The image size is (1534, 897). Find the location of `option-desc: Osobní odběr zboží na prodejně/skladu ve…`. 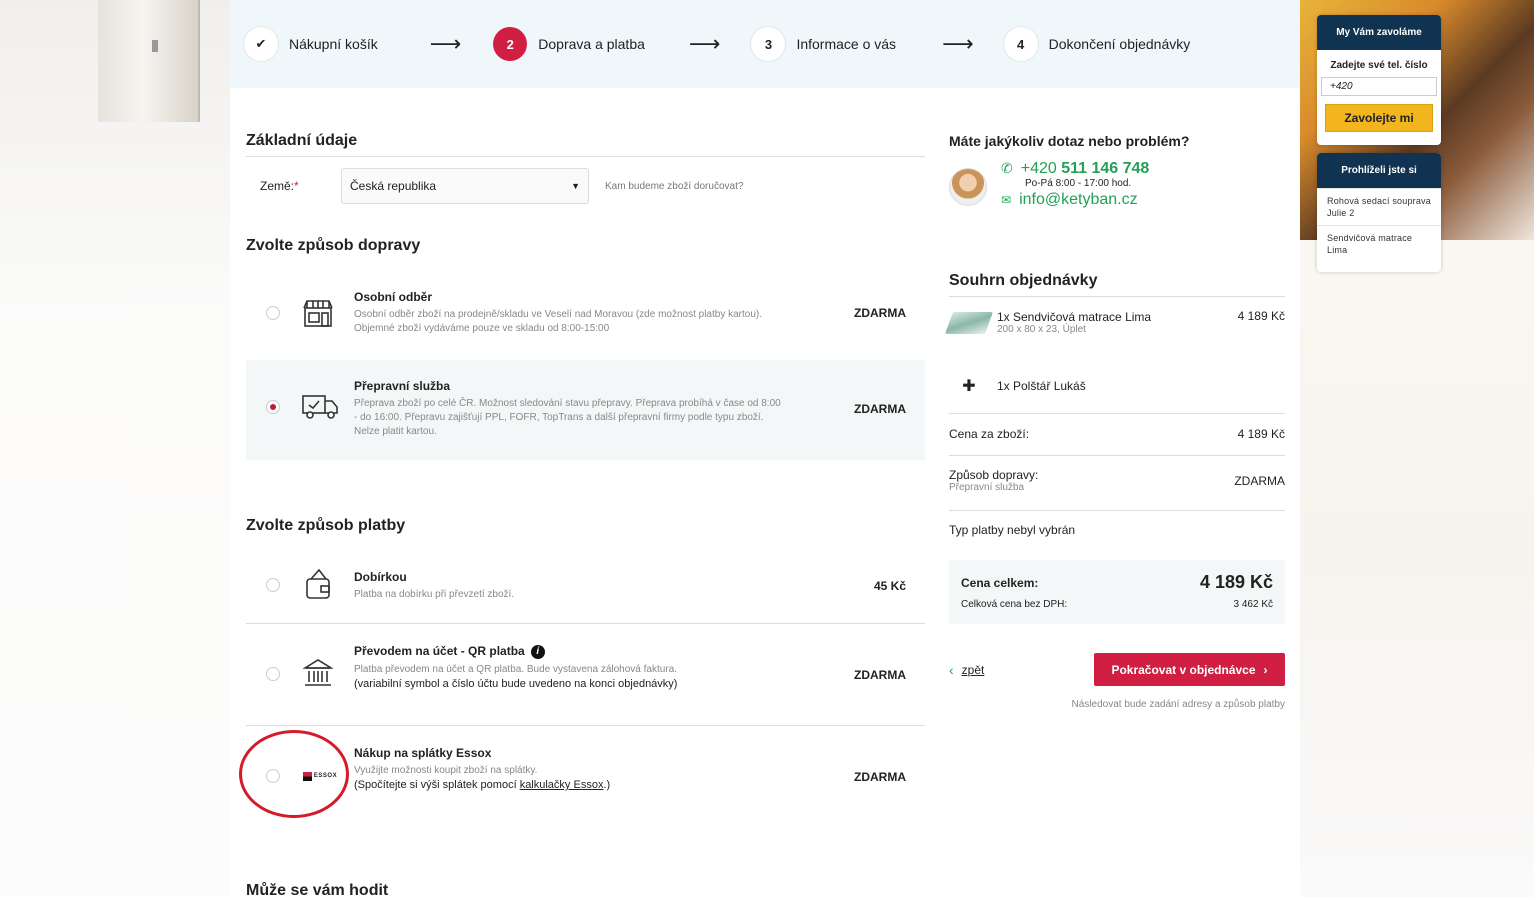

option-desc: Osobní odběr zboží na prodejně/skladu ve… is located at coordinates (558, 321).